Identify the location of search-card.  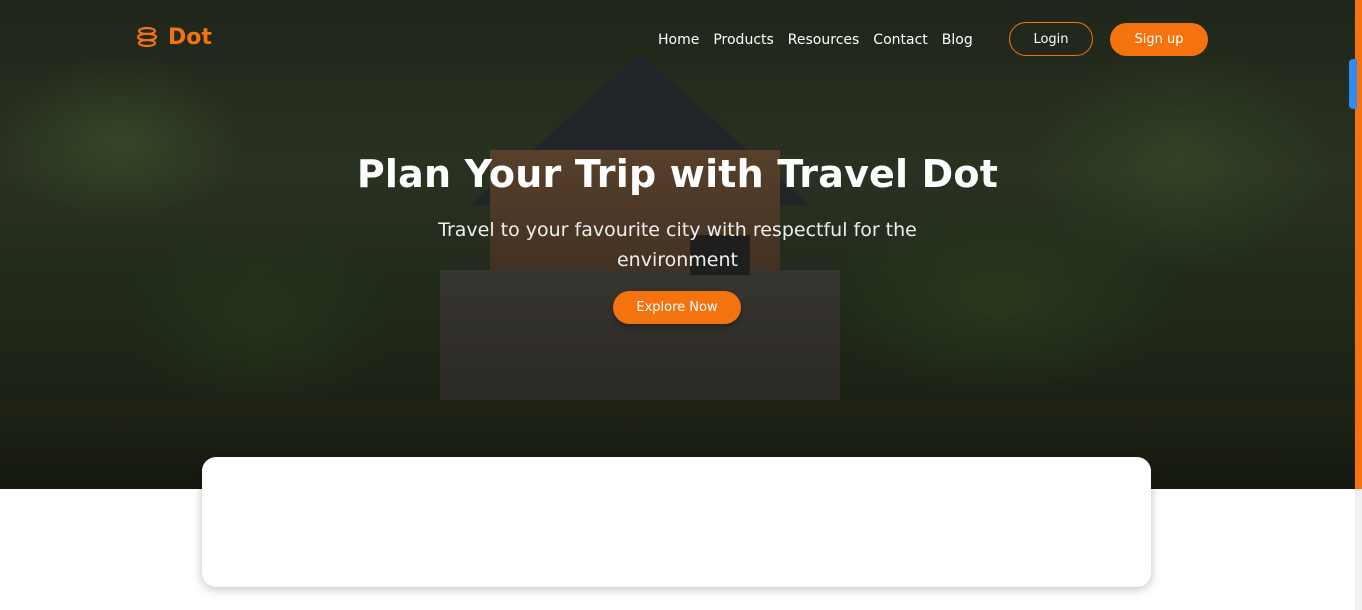
(676, 522).